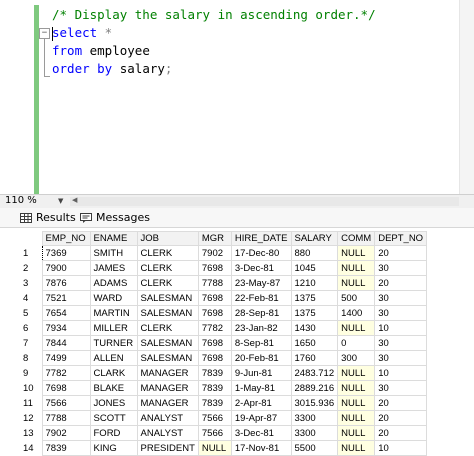  Describe the element at coordinates (113, 418) in the screenshot. I see `table-cell: SCOTT` at that location.